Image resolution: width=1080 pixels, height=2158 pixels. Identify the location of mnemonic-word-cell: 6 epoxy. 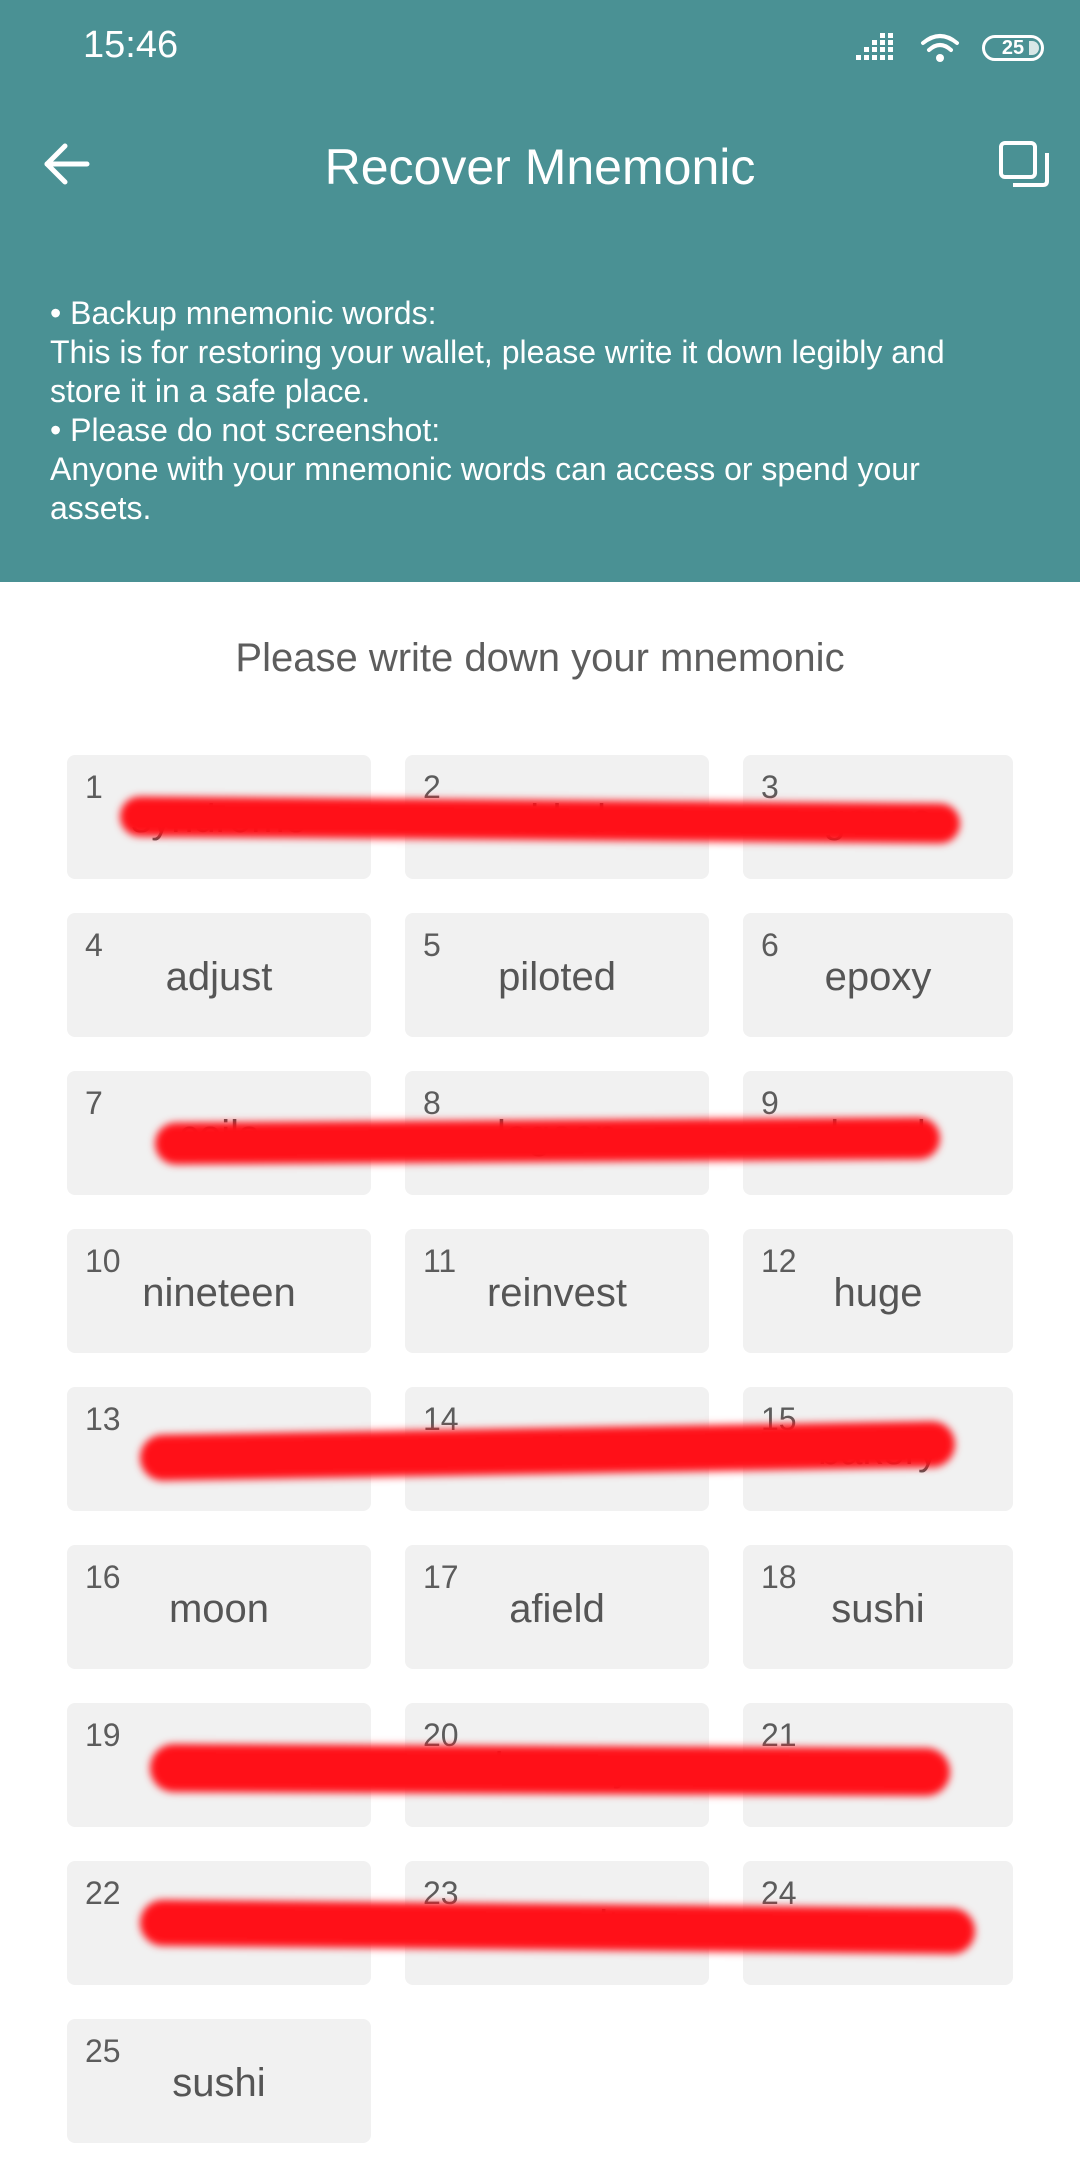
(878, 975).